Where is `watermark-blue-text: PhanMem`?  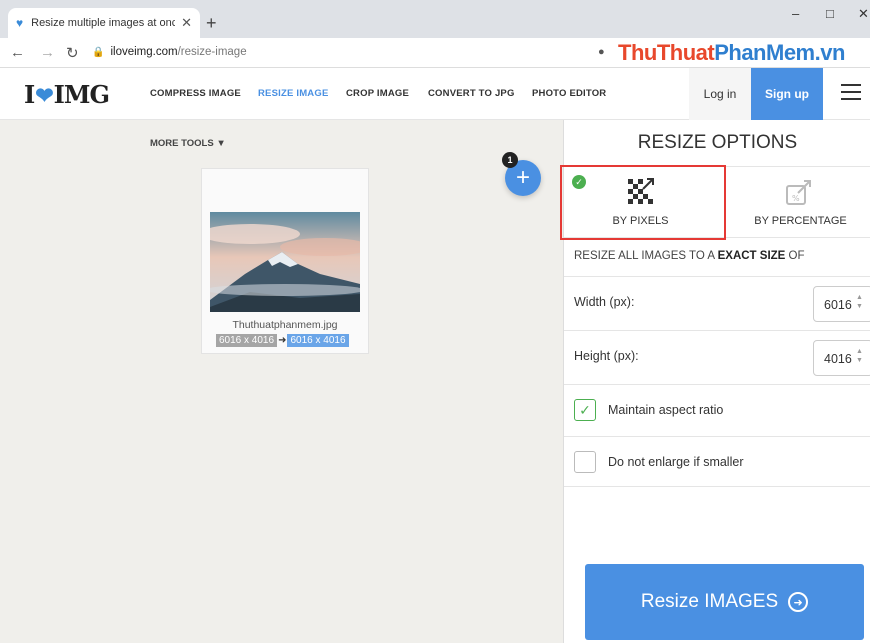 watermark-blue-text: PhanMem is located at coordinates (764, 52).